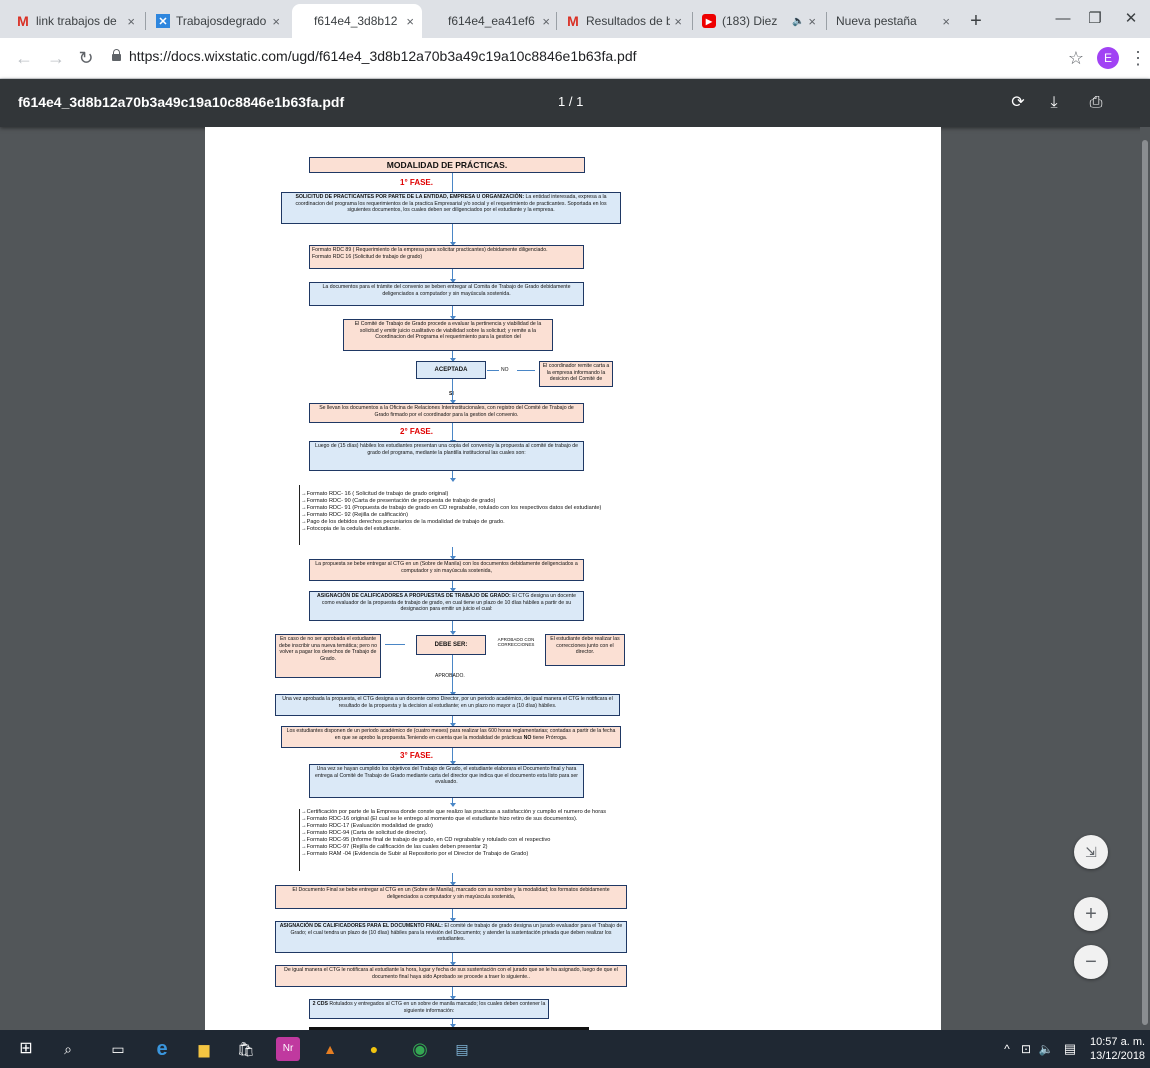 Image resolution: width=1150 pixels, height=1068 pixels. I want to click on tab-1: M link trabajos de ×, so click(75, 21).